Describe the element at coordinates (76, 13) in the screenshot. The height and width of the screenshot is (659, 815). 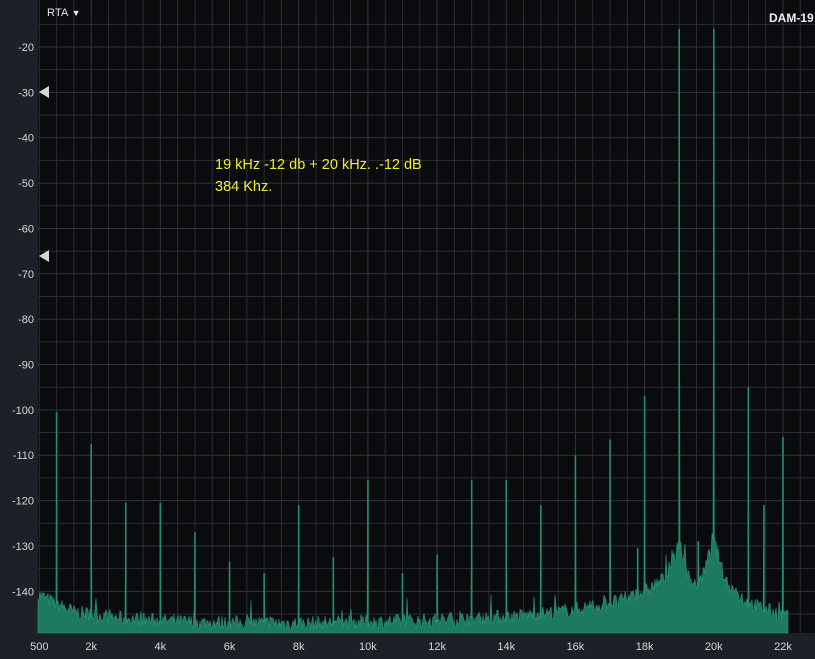
I see `chevron-down-icon: ▼` at that location.